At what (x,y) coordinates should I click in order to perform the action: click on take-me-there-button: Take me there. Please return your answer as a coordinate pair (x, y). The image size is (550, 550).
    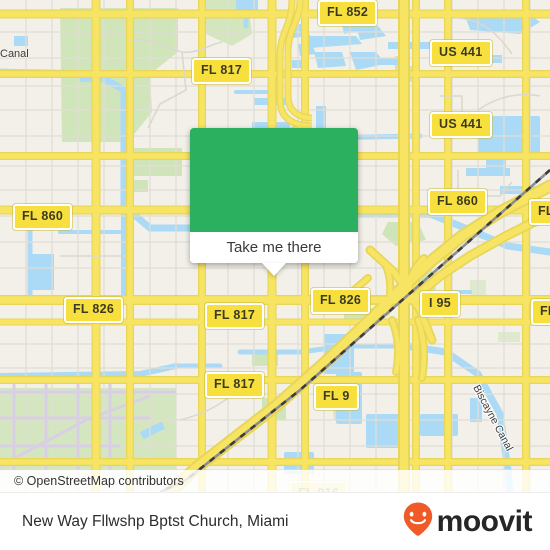
    Looking at the image, I should click on (274, 254).